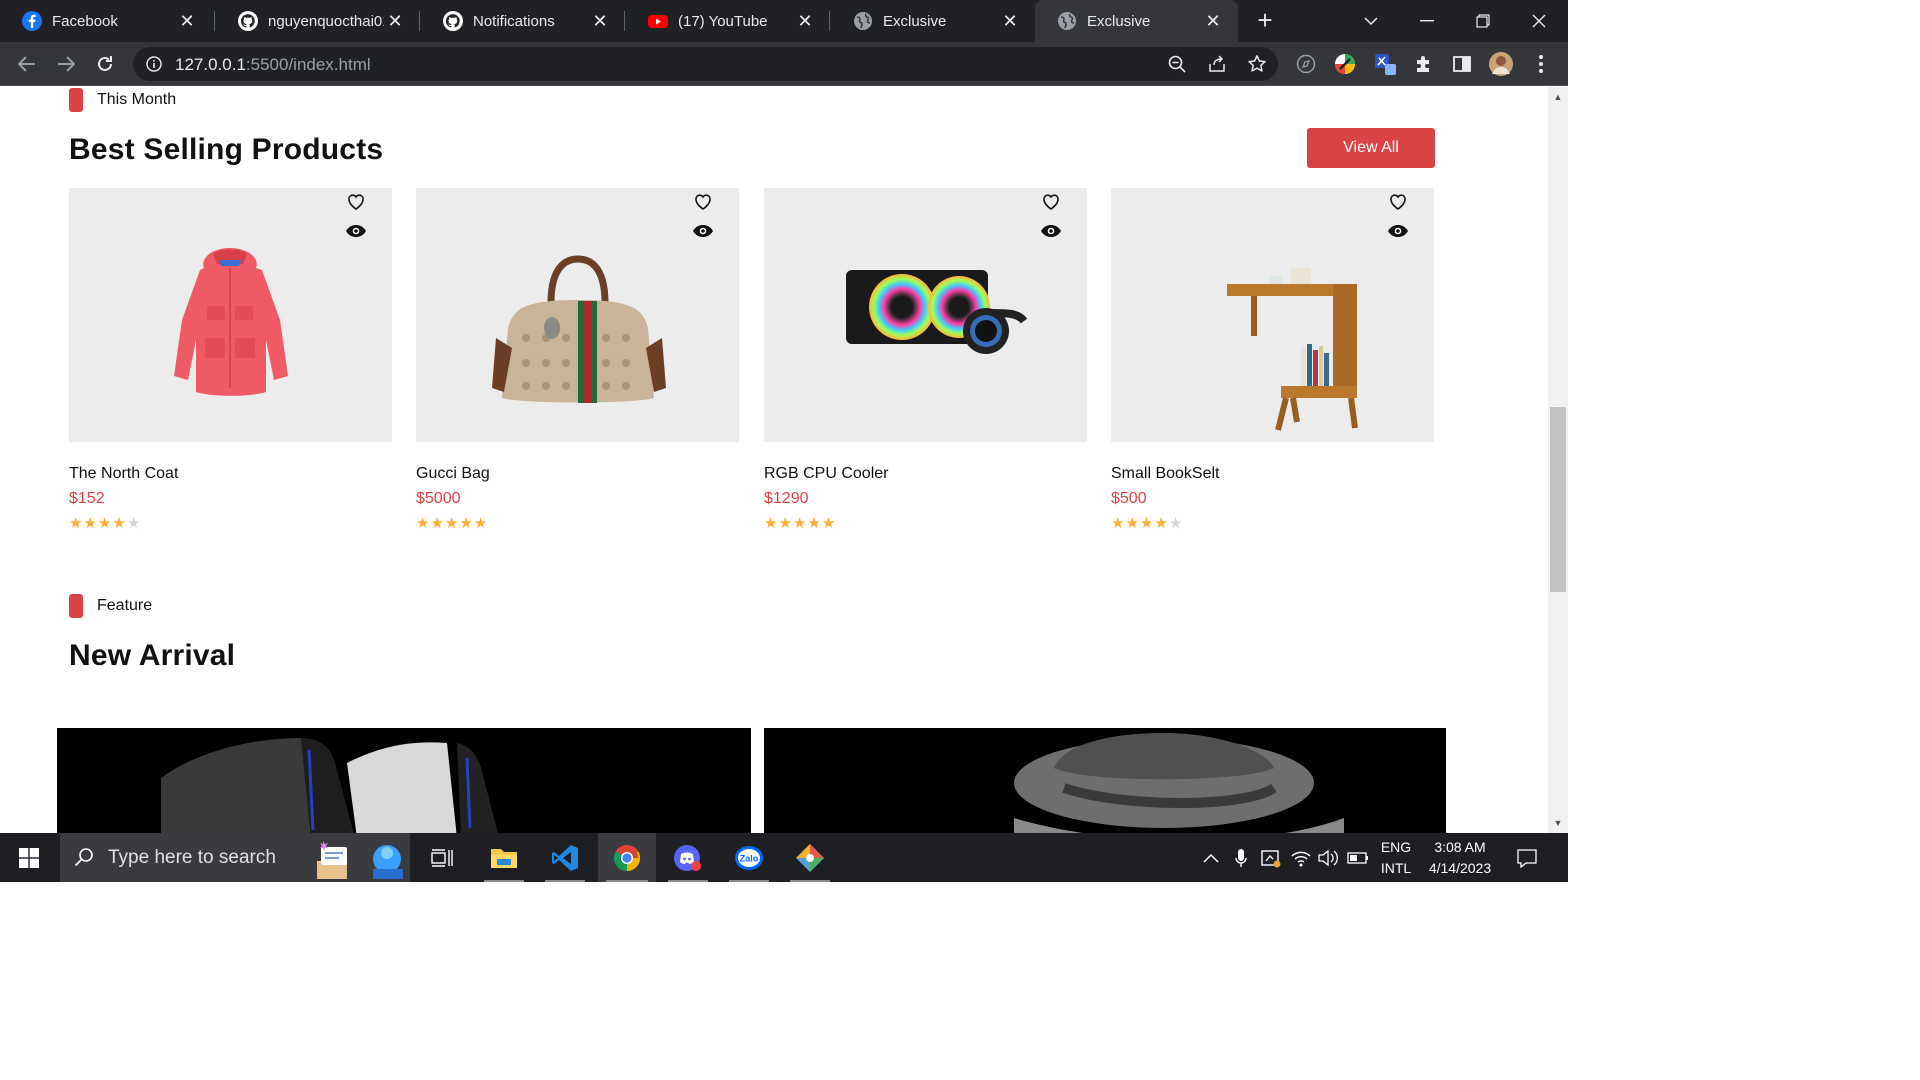 The height and width of the screenshot is (1080, 1920). I want to click on address-bar: 127.0.0.1:5500/index.html, so click(705, 64).